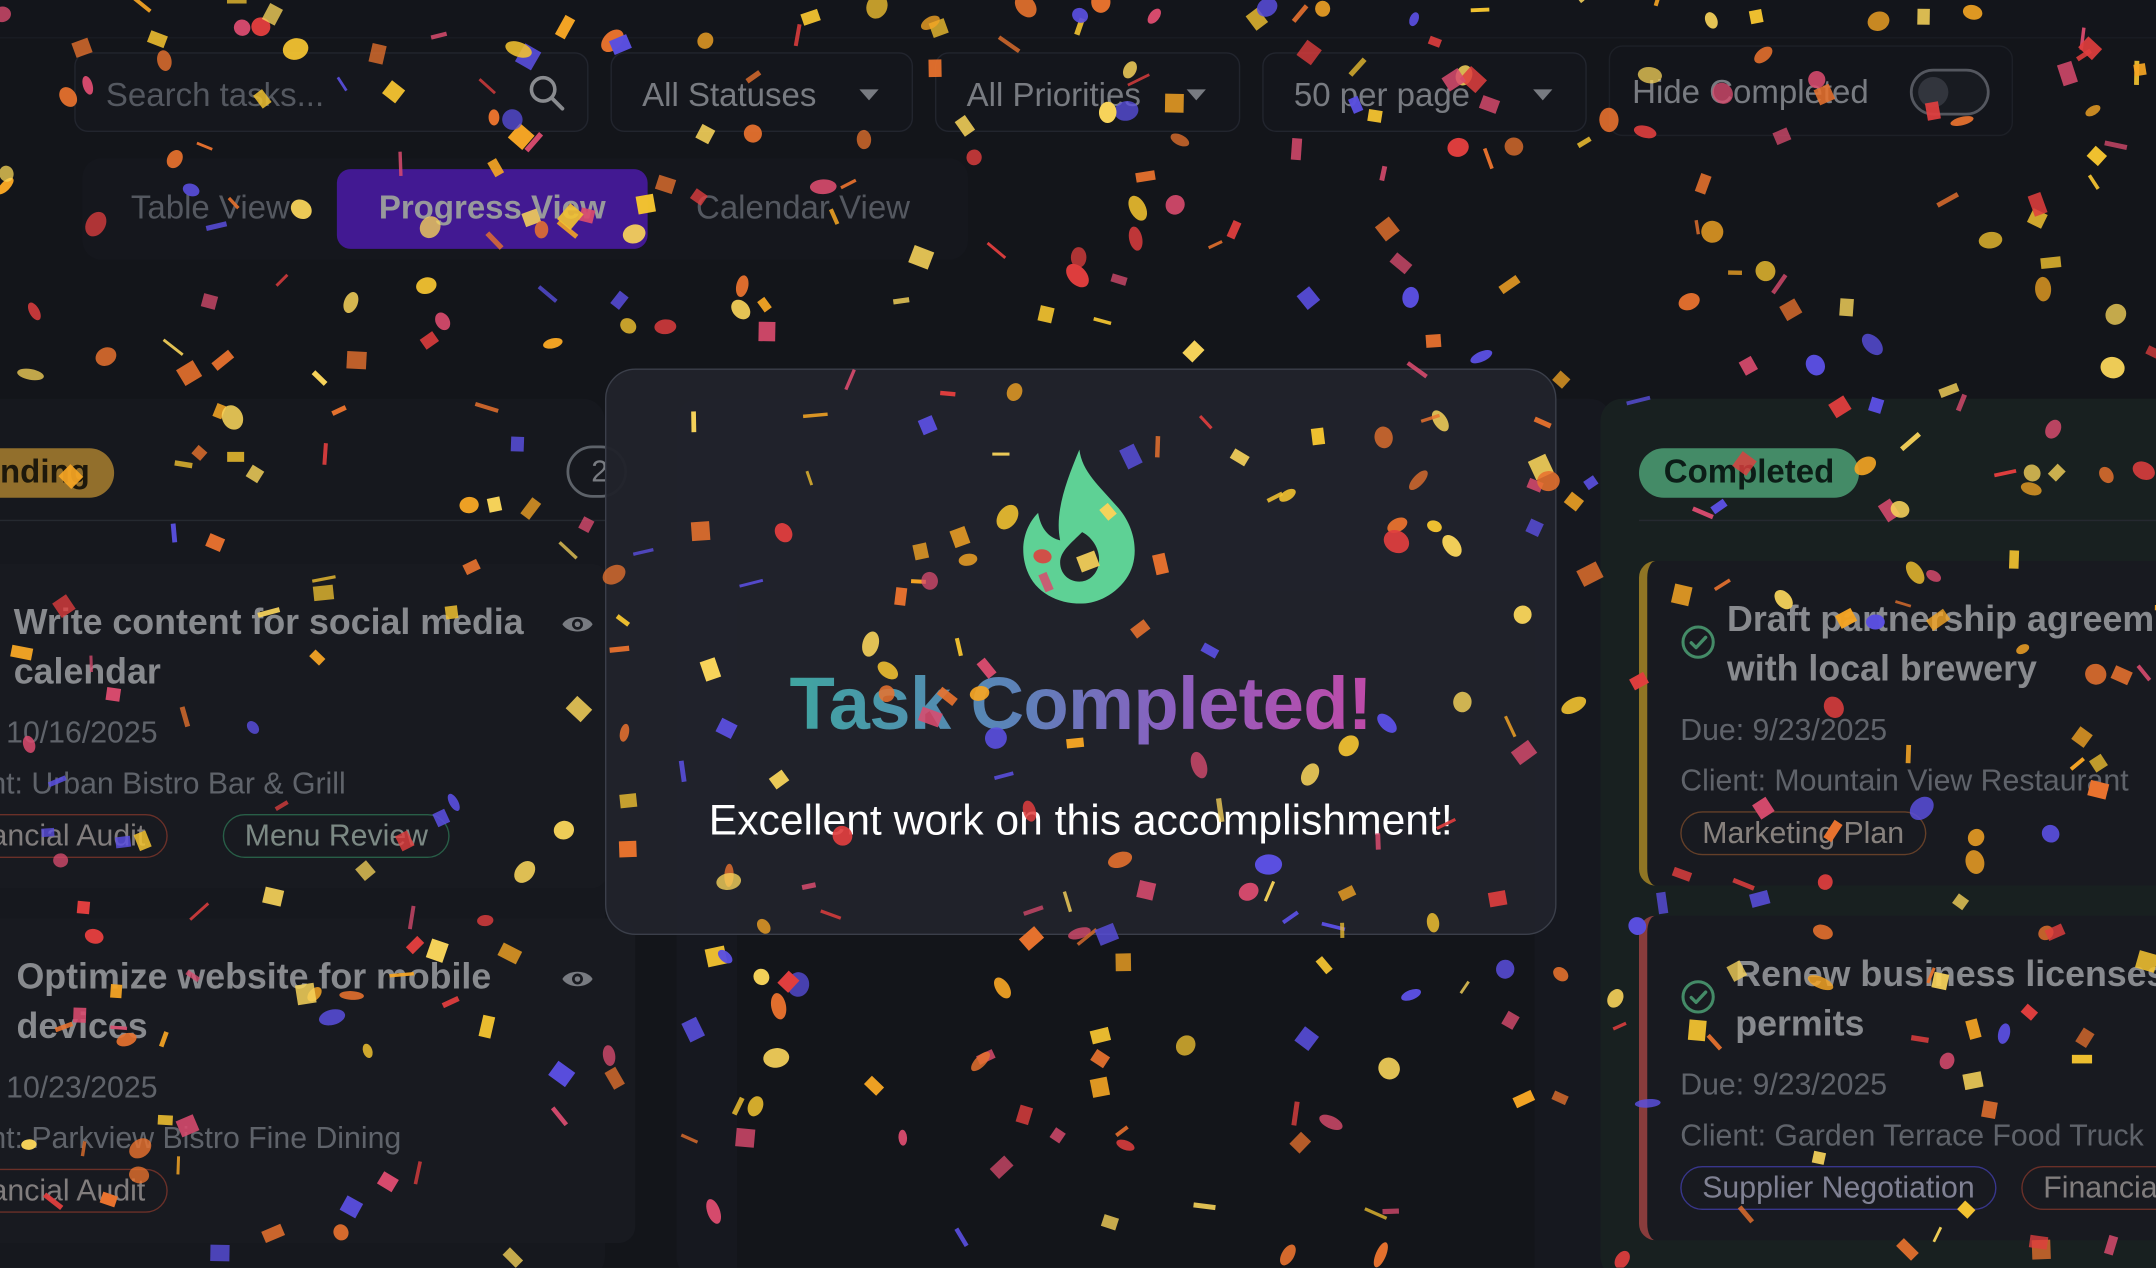 This screenshot has width=2156, height=1268. I want to click on dialog-message: Excellent work on this accomplishment!, so click(1080, 820).